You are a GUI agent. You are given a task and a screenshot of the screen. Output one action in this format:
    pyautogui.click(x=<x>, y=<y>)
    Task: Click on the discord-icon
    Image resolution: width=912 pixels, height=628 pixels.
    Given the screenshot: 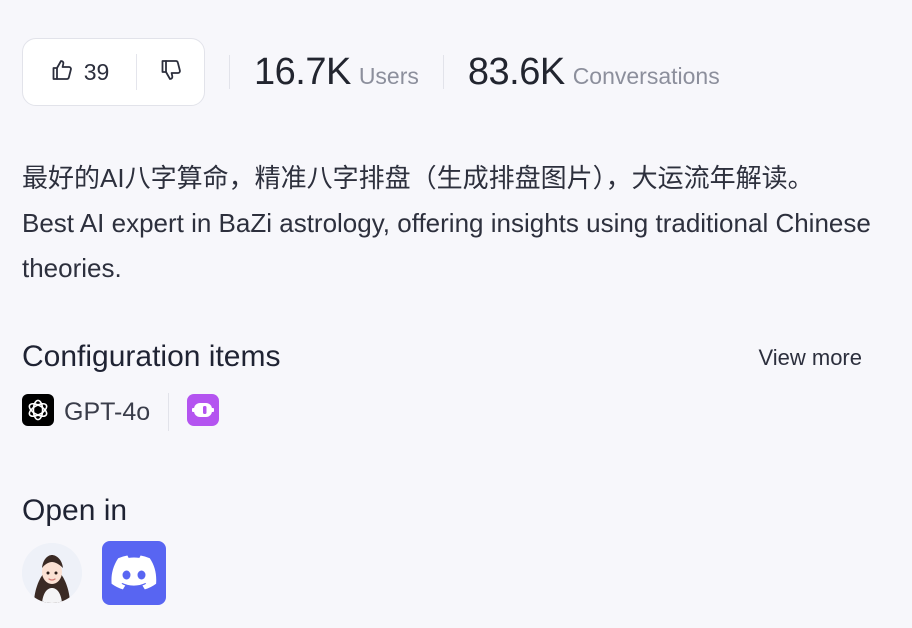 What is the action you would take?
    pyautogui.click(x=134, y=573)
    